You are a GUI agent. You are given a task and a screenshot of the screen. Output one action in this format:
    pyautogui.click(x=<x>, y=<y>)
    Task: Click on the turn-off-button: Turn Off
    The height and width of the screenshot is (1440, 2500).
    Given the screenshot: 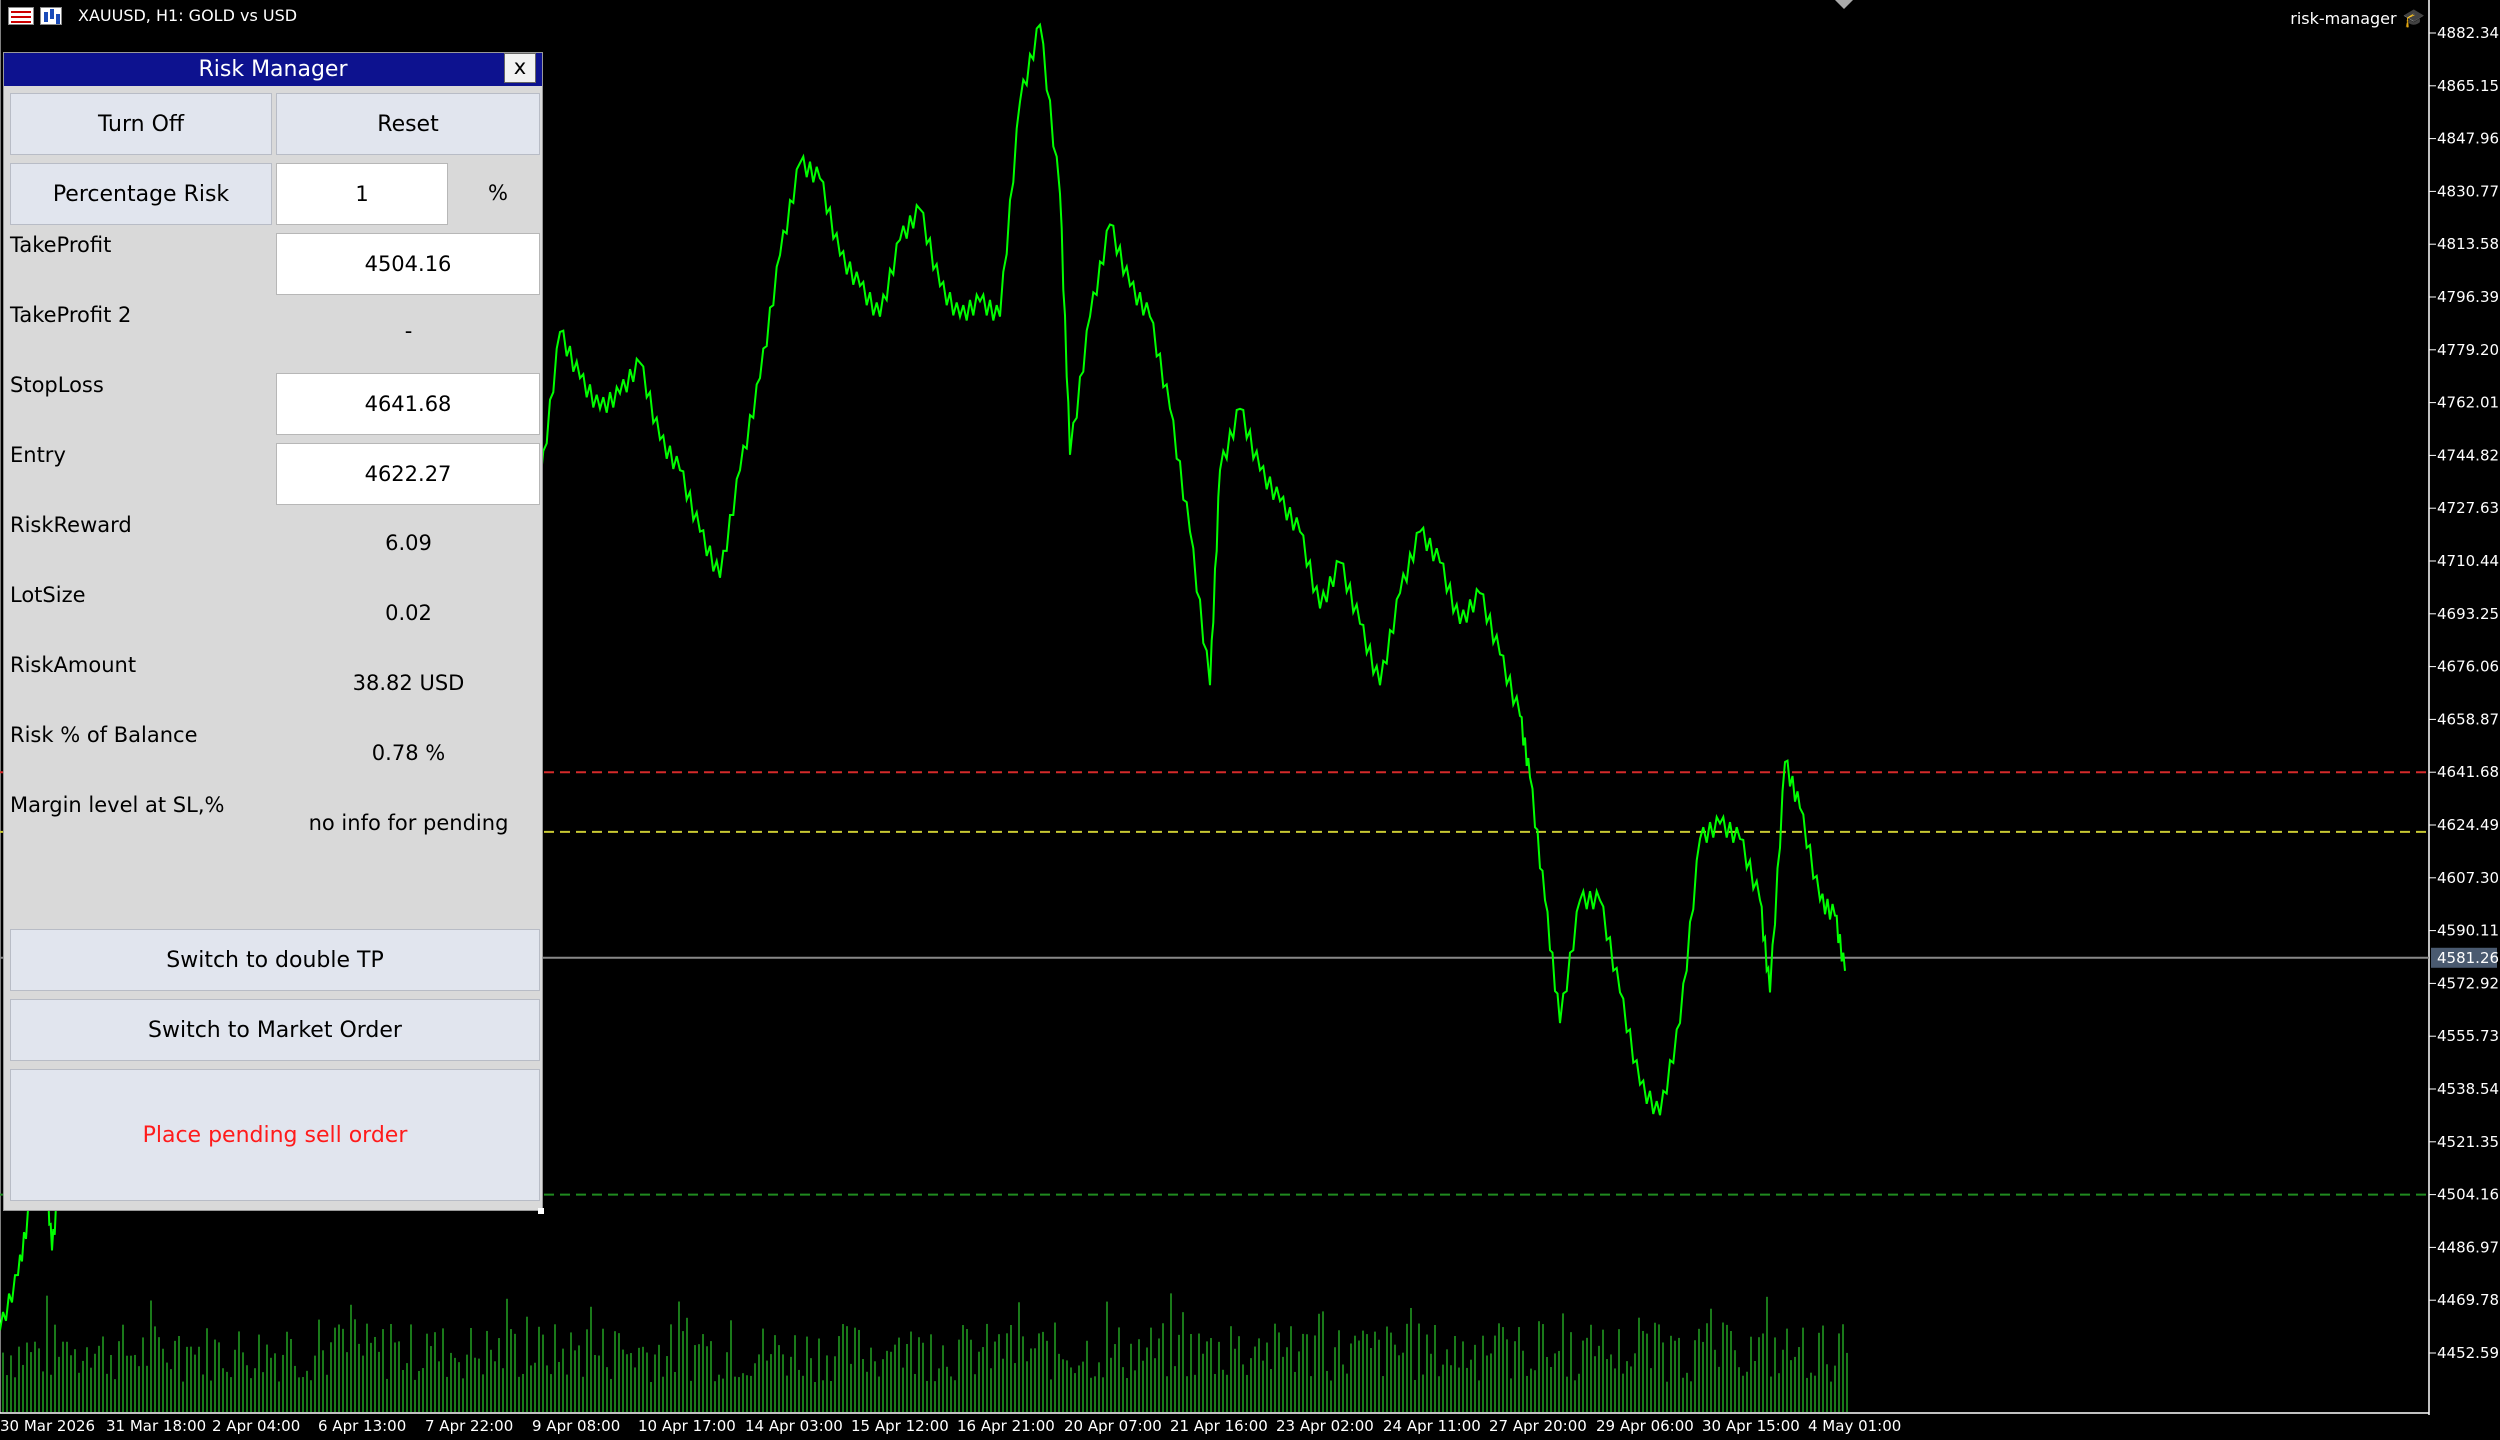 What is the action you would take?
    pyautogui.click(x=141, y=124)
    